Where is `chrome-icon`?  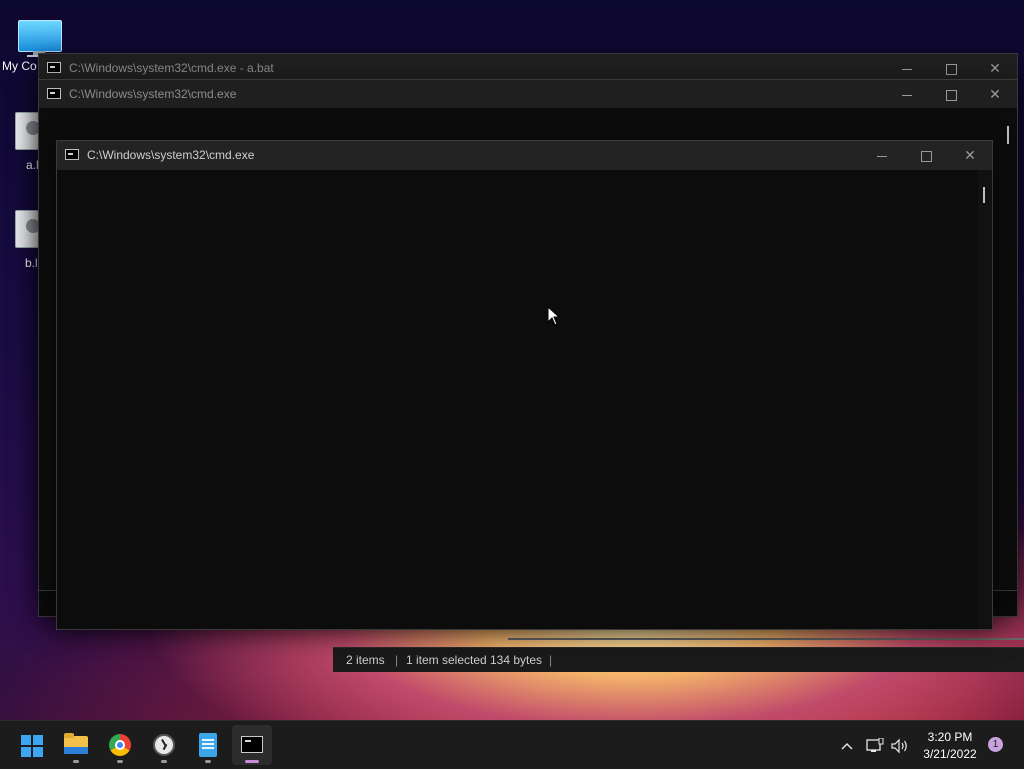 chrome-icon is located at coordinates (120, 745).